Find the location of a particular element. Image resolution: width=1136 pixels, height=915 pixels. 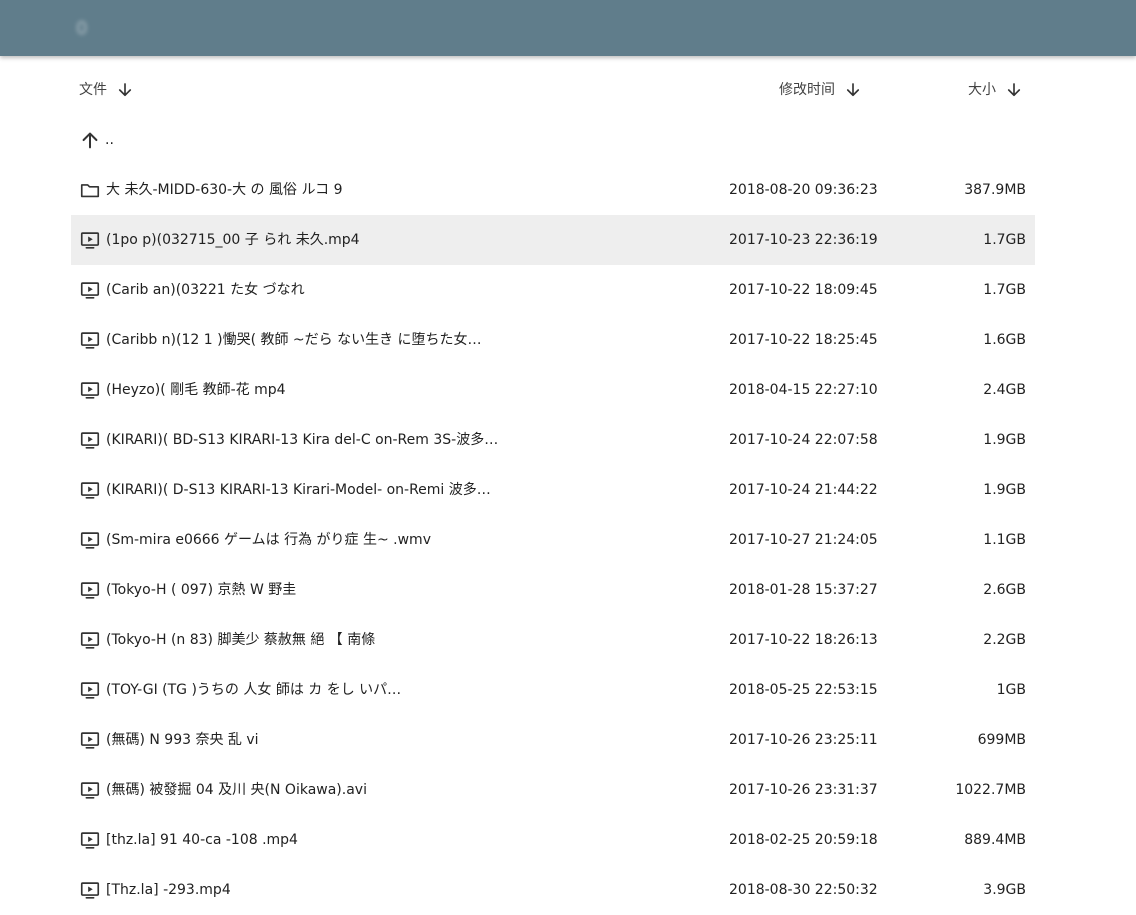

file-modified-time: 2018-01-28 15:37:27 is located at coordinates (803, 590).